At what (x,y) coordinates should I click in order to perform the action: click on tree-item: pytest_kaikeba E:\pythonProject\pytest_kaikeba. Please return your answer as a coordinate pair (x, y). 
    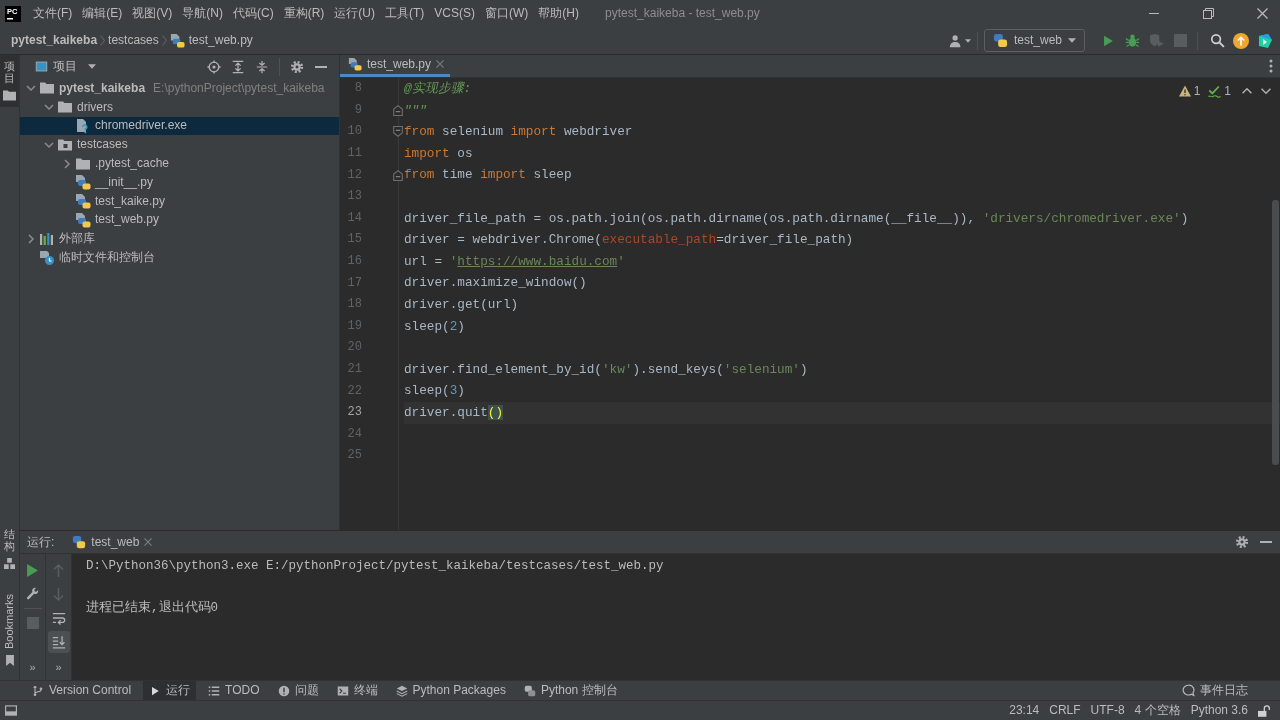
    Looking at the image, I should click on (177, 88).